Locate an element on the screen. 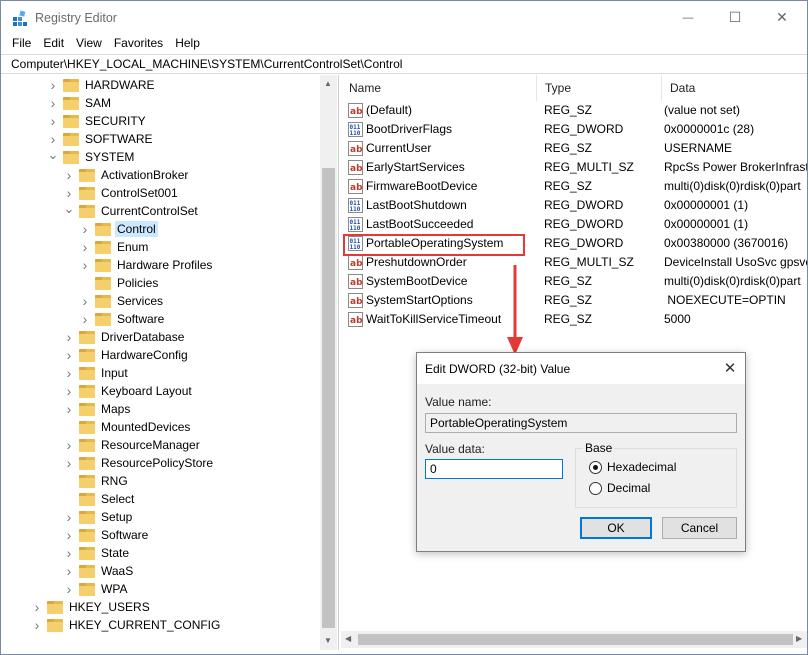 The width and height of the screenshot is (808, 655). value-name: WaitToKillServiceTimeout is located at coordinates (434, 319).